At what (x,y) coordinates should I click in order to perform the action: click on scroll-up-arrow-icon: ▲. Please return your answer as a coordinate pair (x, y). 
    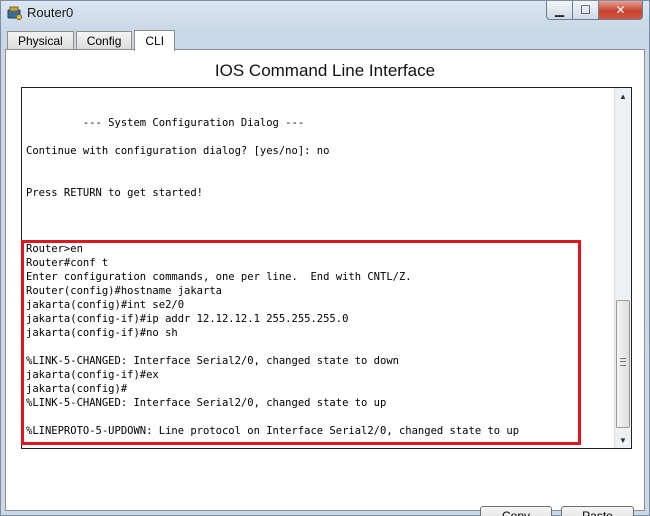
    Looking at the image, I should click on (623, 96).